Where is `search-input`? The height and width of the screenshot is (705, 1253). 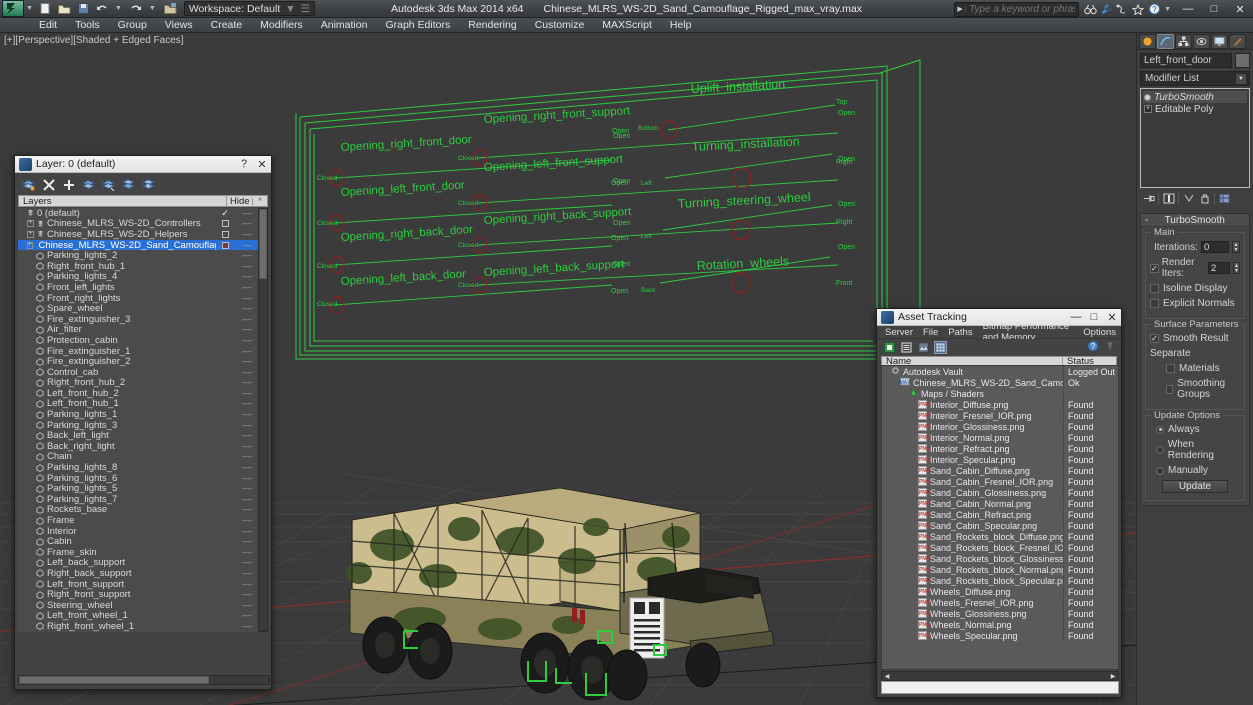 search-input is located at coordinates (1022, 9).